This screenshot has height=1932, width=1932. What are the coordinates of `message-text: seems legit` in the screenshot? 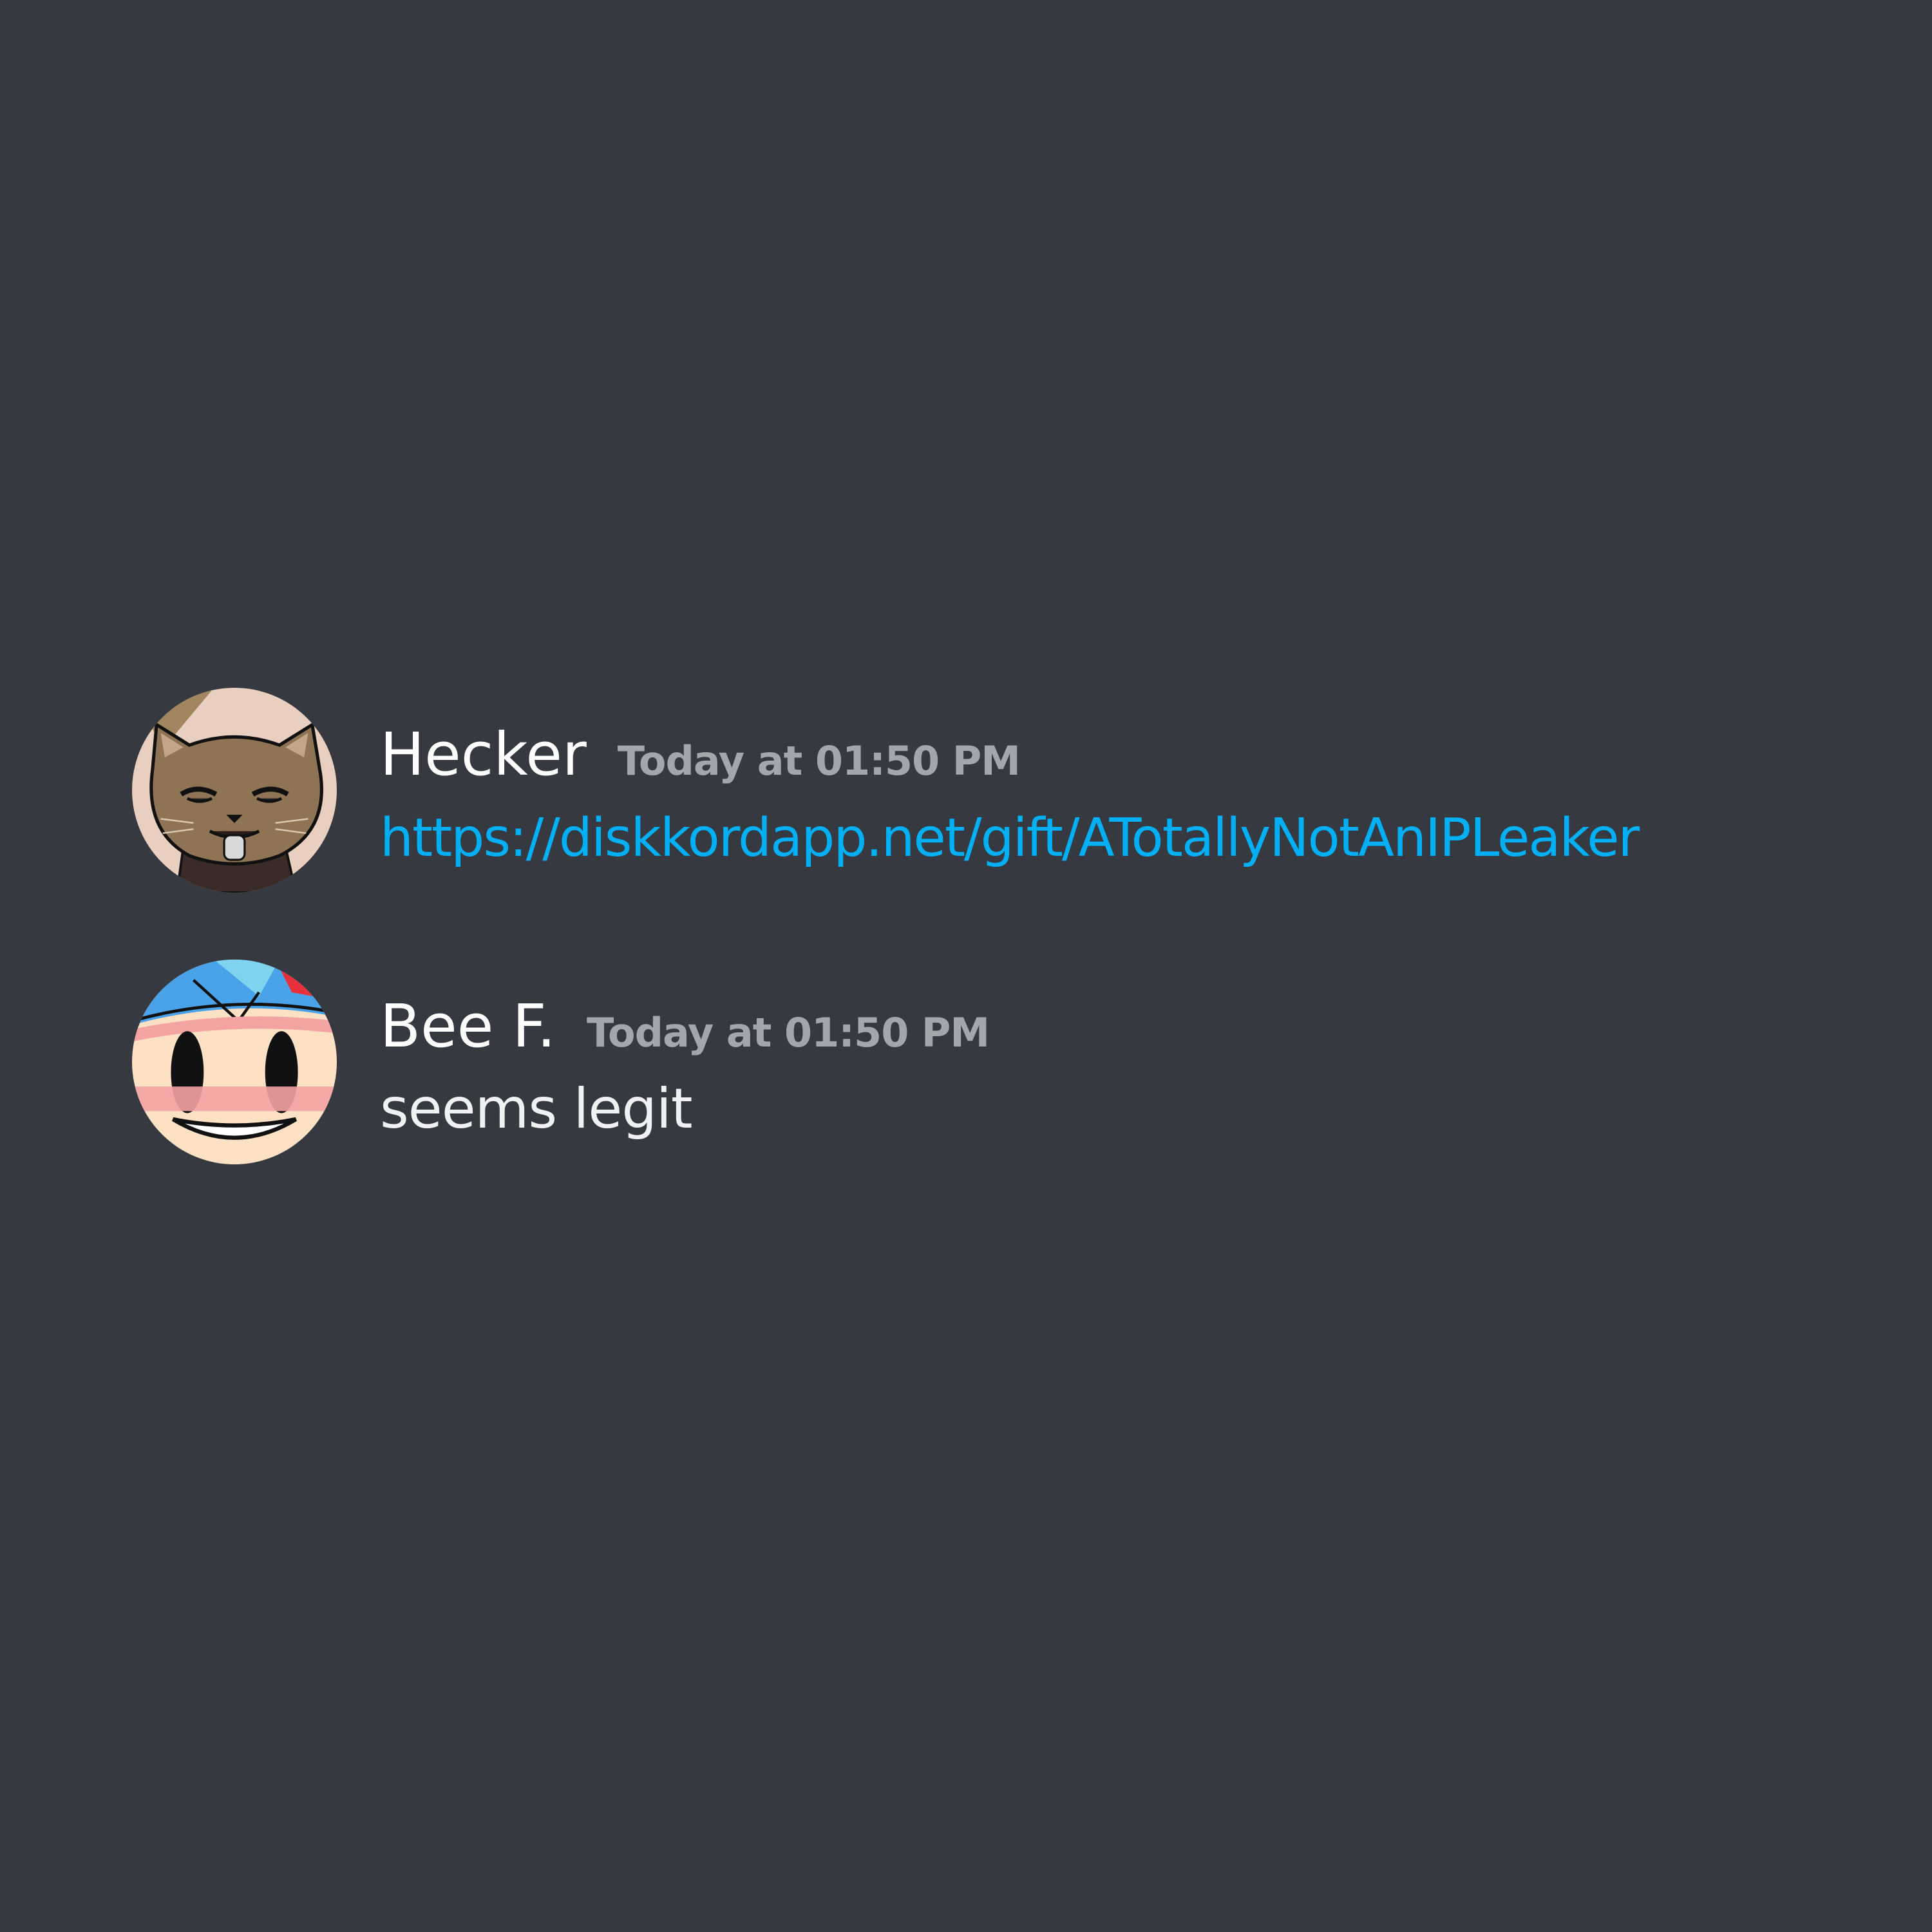 It's located at (537, 1109).